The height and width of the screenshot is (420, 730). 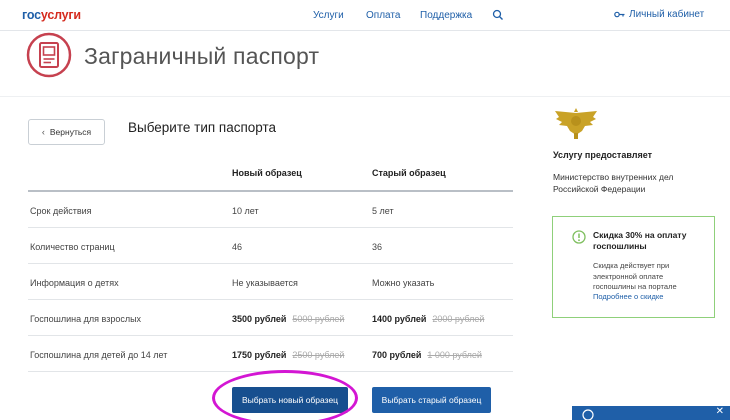 What do you see at coordinates (270, 246) in the screenshot?
I see `table-row: Количество страниц 46 36` at bounding box center [270, 246].